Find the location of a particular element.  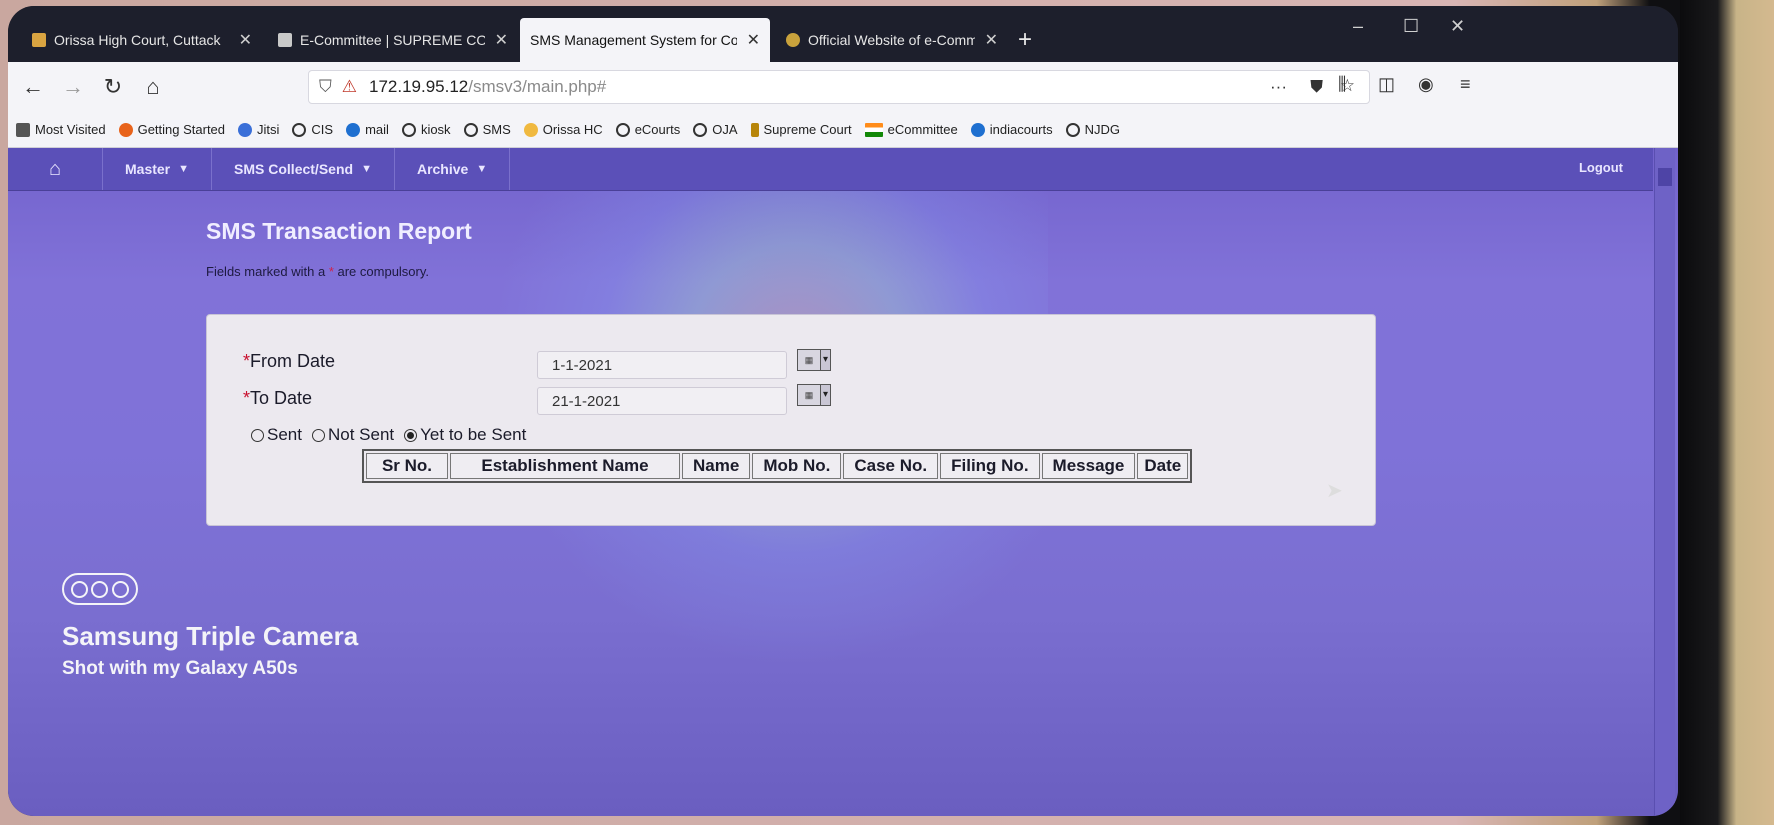

sidebar-icon: ◫ is located at coordinates (1386, 84).